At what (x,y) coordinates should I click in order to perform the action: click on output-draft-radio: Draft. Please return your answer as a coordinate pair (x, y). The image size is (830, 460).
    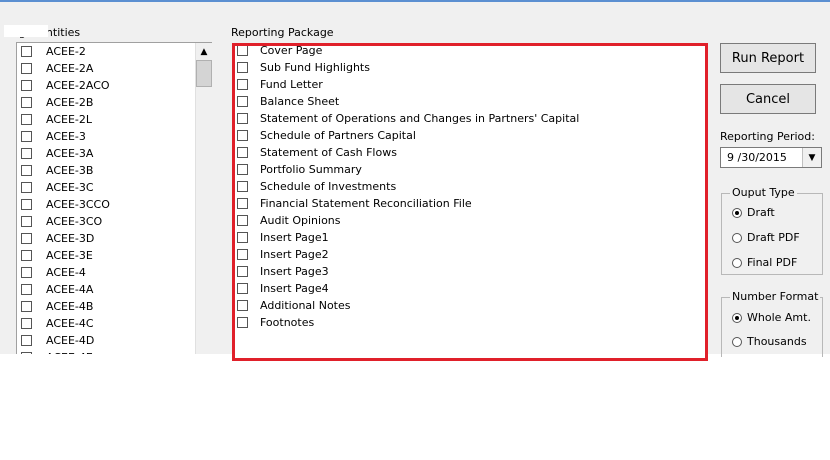
    Looking at the image, I should click on (753, 212).